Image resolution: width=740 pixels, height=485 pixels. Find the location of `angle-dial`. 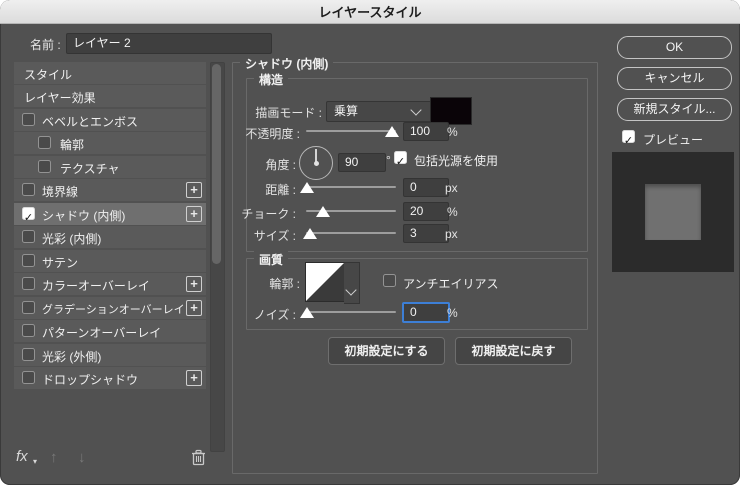

angle-dial is located at coordinates (316, 163).